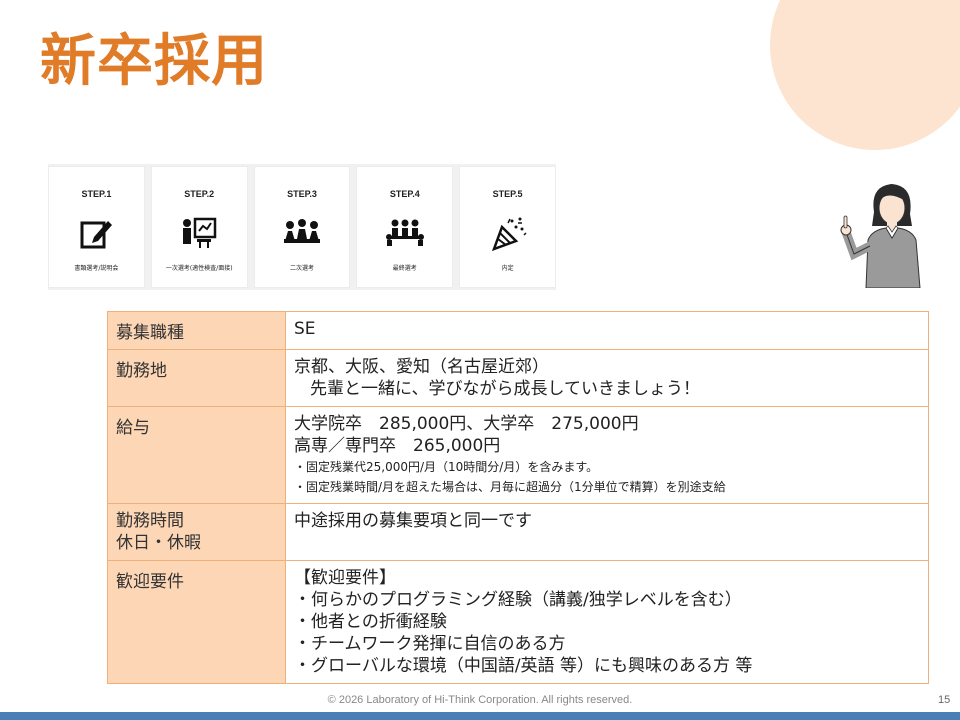 Image resolution: width=960 pixels, height=720 pixels. What do you see at coordinates (607, 532) in the screenshot?
I see `hours-value: 中途採用の募集要項と同一です` at bounding box center [607, 532].